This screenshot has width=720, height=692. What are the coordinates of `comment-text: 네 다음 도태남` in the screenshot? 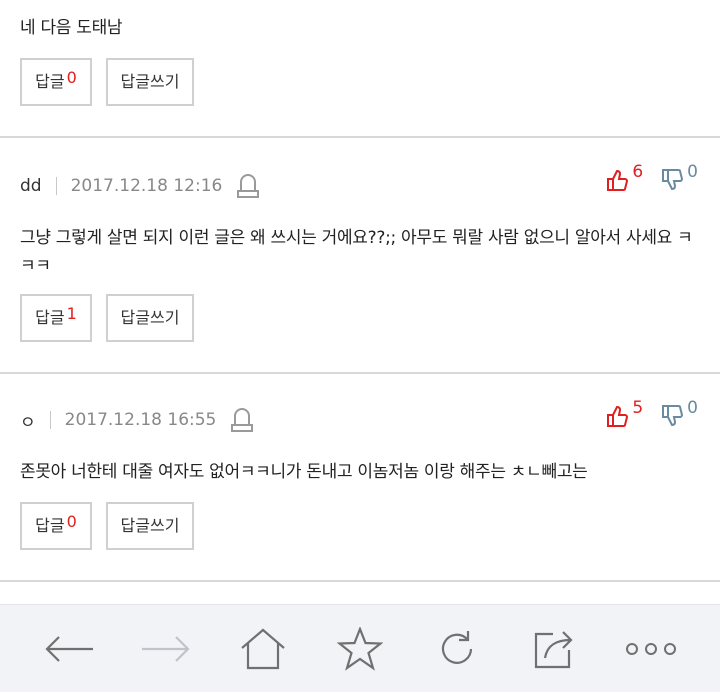 It's located at (71, 28).